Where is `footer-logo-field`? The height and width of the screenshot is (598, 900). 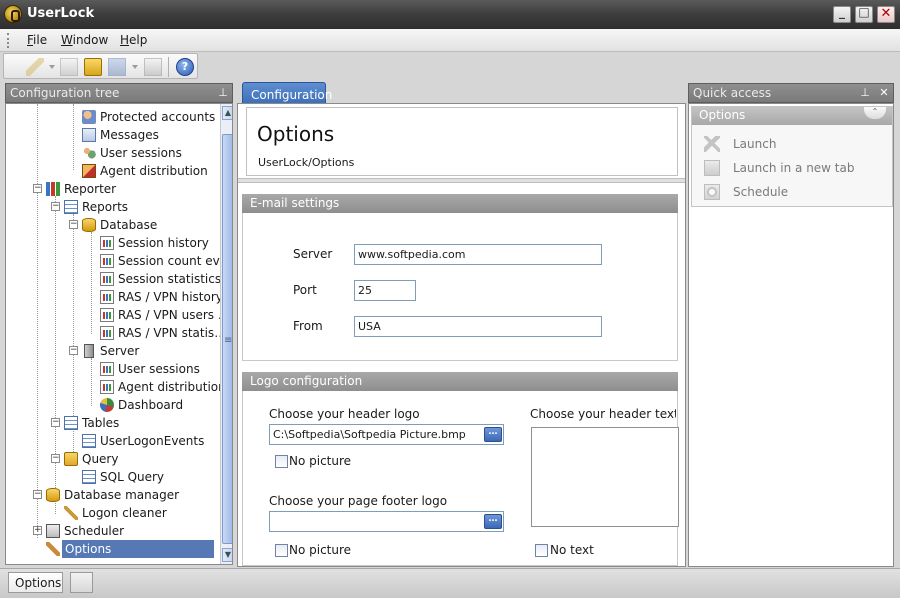 footer-logo-field is located at coordinates (386, 521).